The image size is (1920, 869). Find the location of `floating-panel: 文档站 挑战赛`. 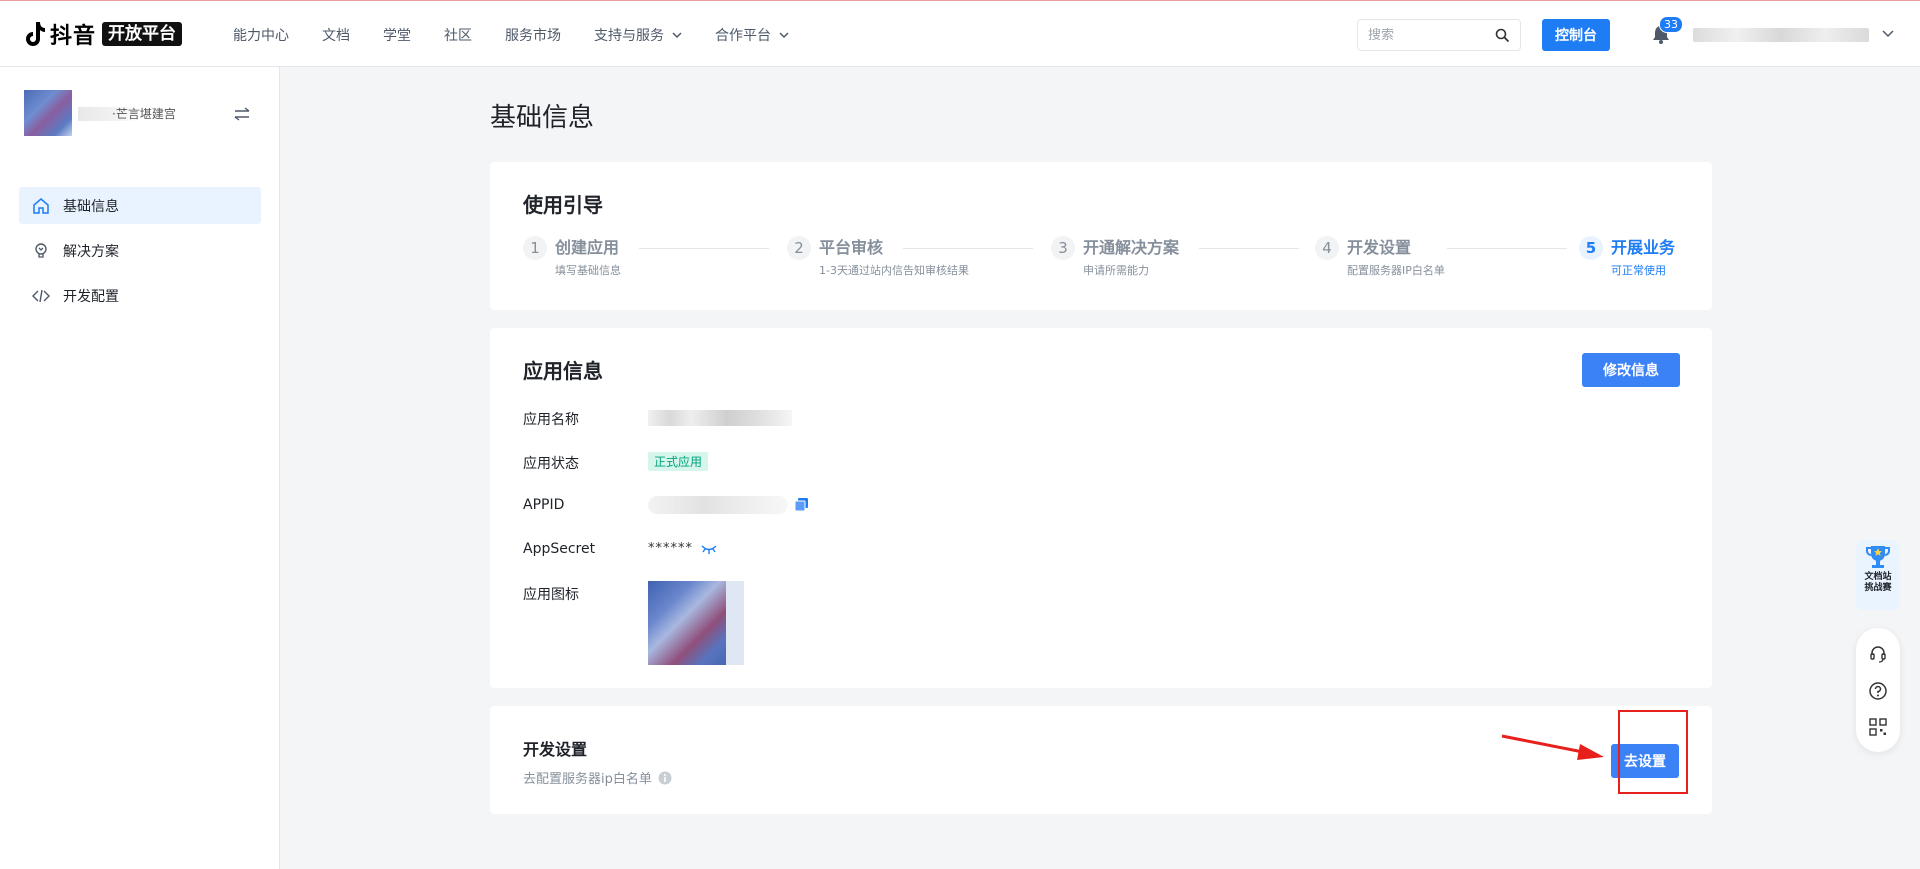

floating-panel: 文档站 挑战赛 is located at coordinates (1878, 646).